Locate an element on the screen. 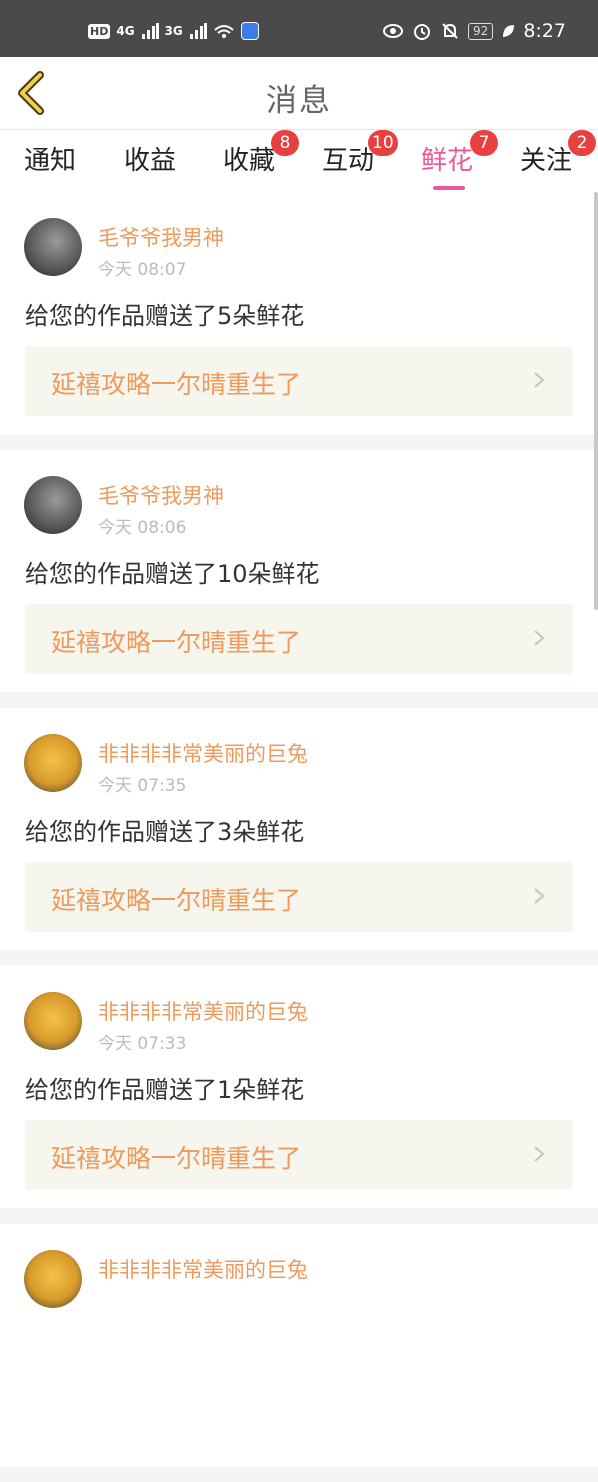 The width and height of the screenshot is (598, 1482). clock-time: 8:27 is located at coordinates (544, 31).